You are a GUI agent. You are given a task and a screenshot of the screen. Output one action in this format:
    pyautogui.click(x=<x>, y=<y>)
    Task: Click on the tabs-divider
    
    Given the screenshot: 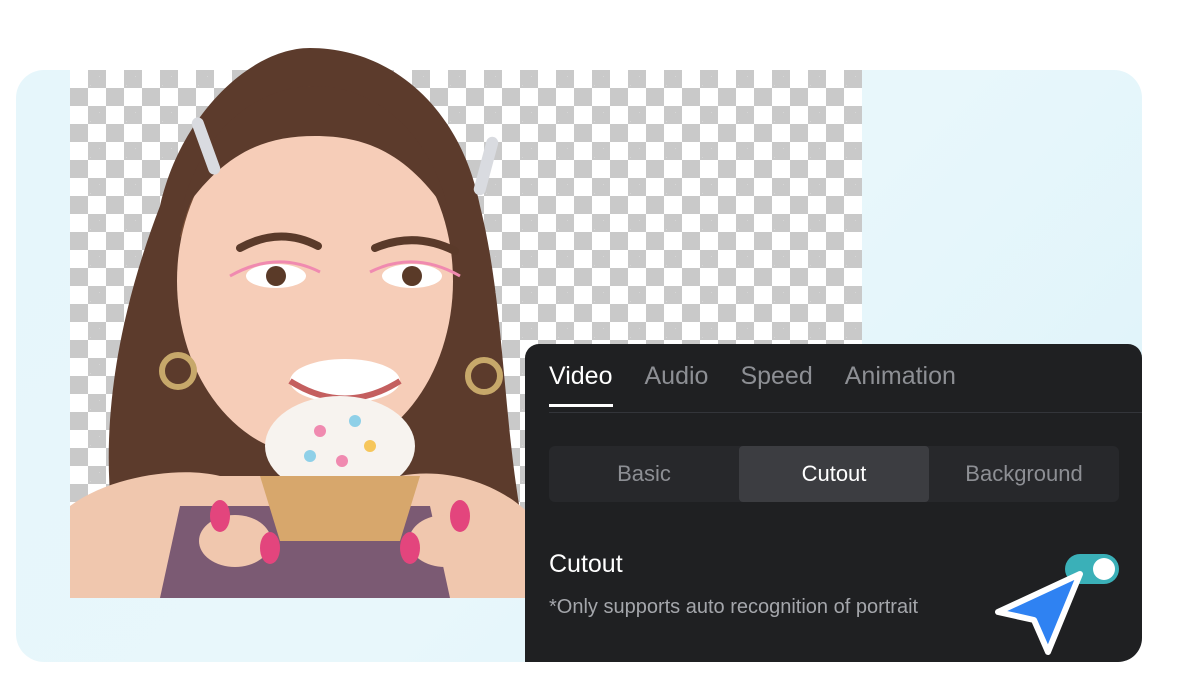 What is the action you would take?
    pyautogui.click(x=845, y=412)
    